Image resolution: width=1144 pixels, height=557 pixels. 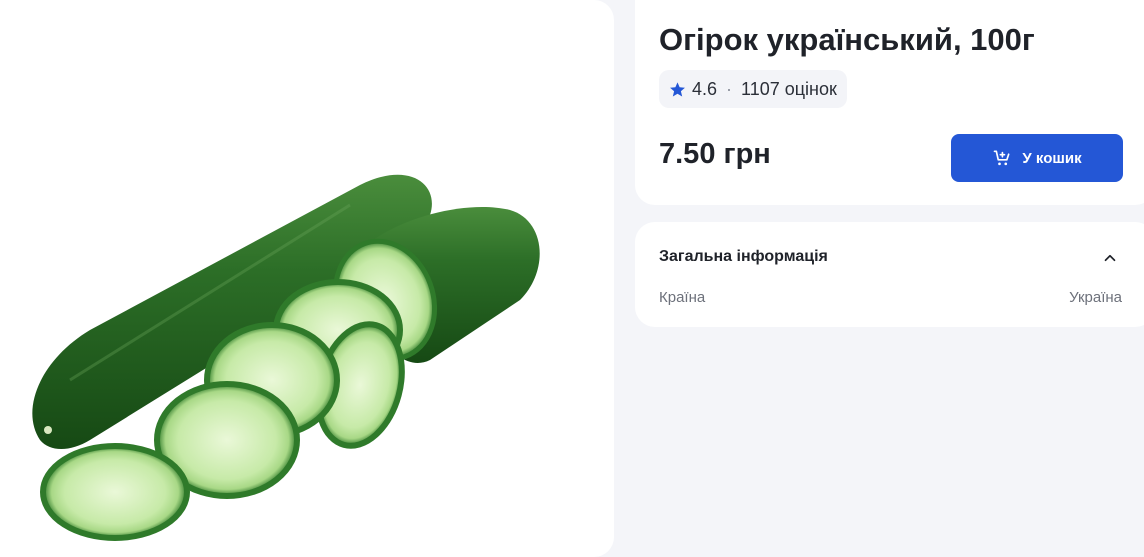 What do you see at coordinates (1052, 158) in the screenshot?
I see `add-to-cart-label: У кошик` at bounding box center [1052, 158].